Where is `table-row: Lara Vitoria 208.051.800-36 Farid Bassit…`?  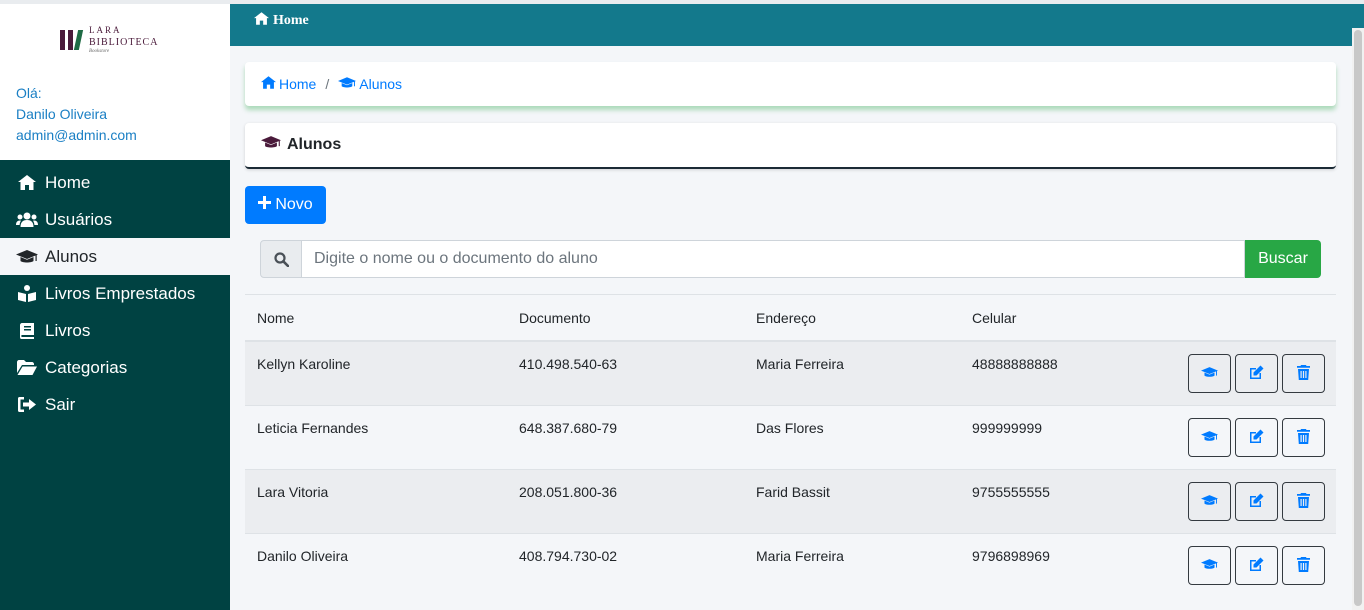
table-row: Lara Vitoria 208.051.800-36 Farid Bassit… is located at coordinates (790, 501).